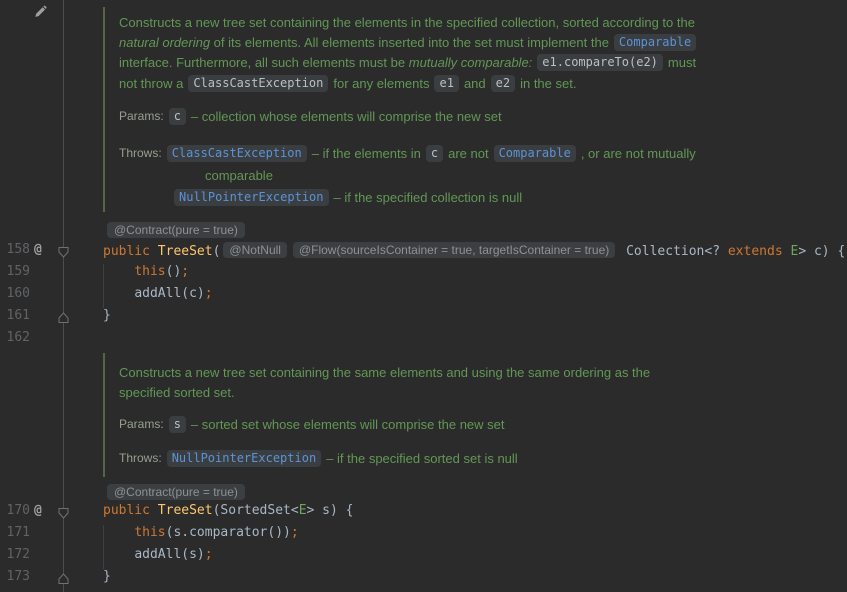 This screenshot has height=592, width=847. I want to click on classcastexception-link: ClassCastException, so click(236, 153).